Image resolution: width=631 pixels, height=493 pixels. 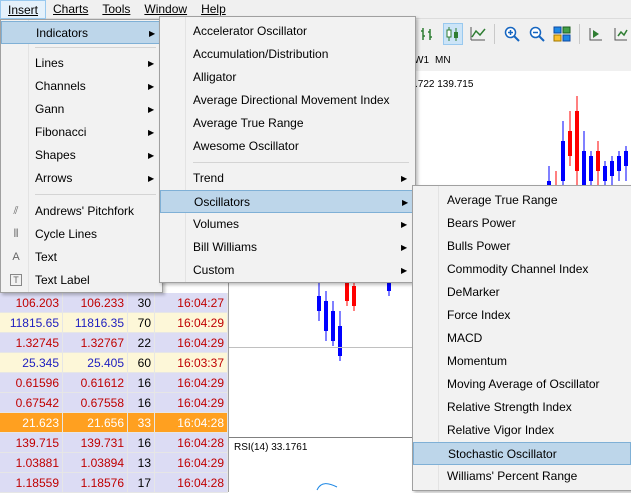 I want to click on indicators-menu-item-oscillators: Oscillators ▶, so click(x=287, y=201).